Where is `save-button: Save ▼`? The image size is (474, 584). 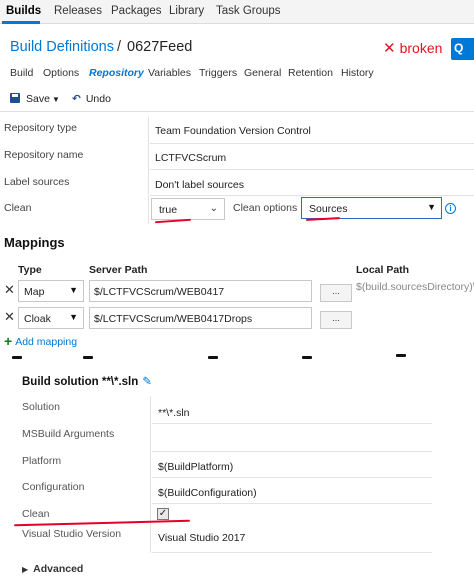
save-button: Save ▼ is located at coordinates (35, 99).